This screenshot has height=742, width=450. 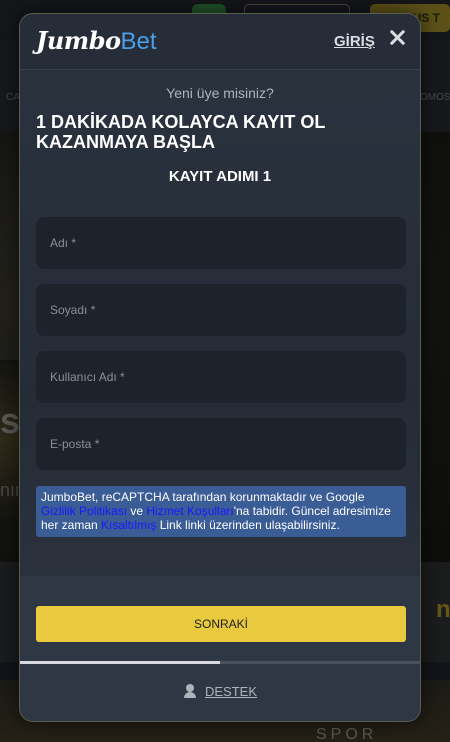 I want to click on registration-progress-bar, so click(x=220, y=662).